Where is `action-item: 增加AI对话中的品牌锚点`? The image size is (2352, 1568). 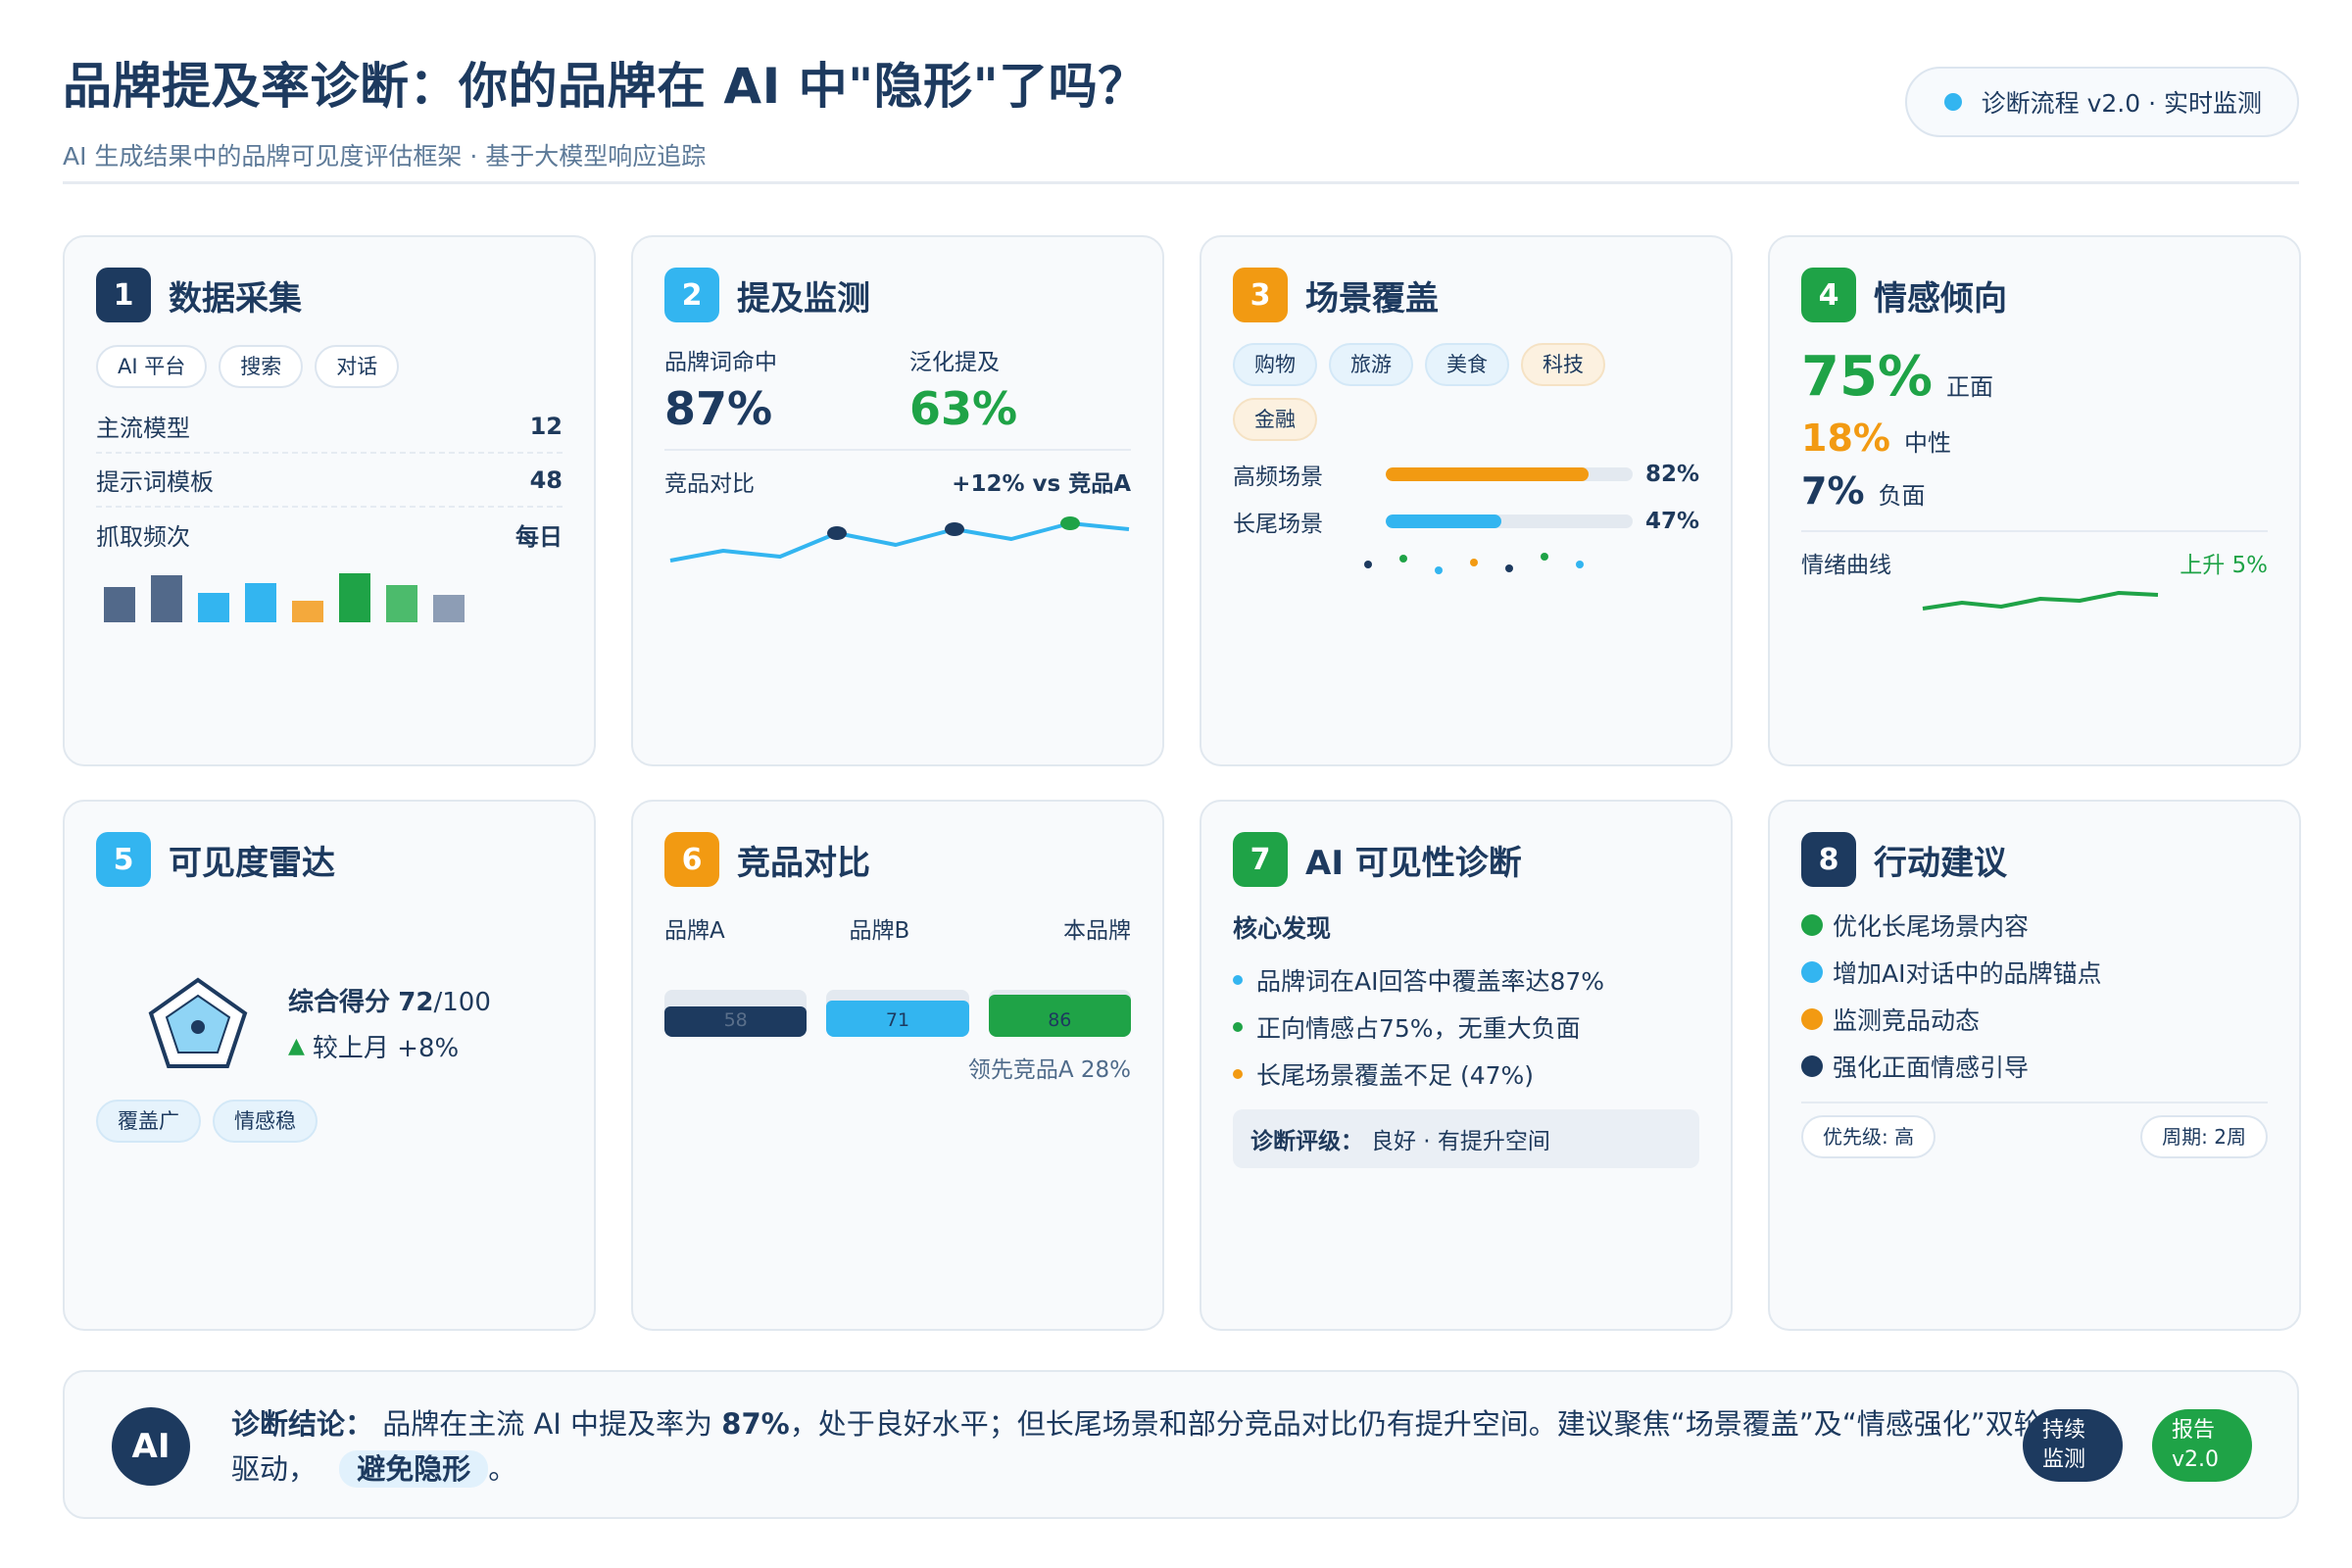
action-item: 增加AI对话中的品牌锚点 is located at coordinates (2035, 972).